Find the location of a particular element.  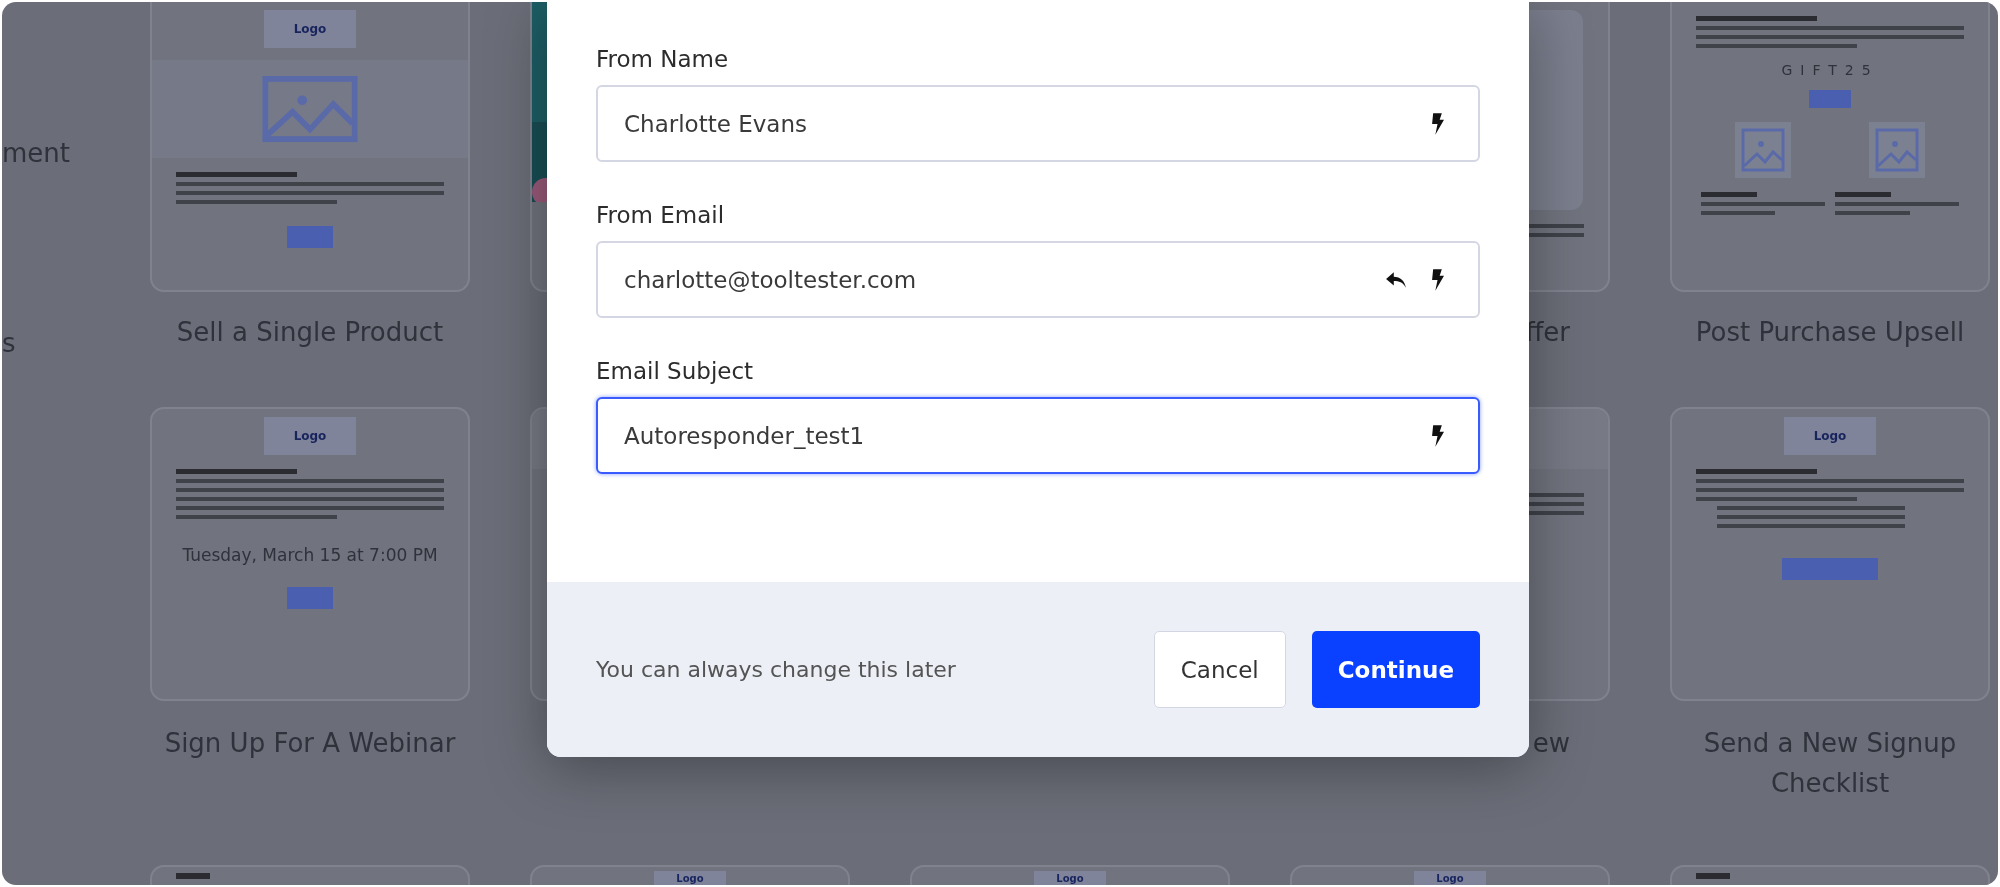

sidebar-item: ment is located at coordinates (36, 153).